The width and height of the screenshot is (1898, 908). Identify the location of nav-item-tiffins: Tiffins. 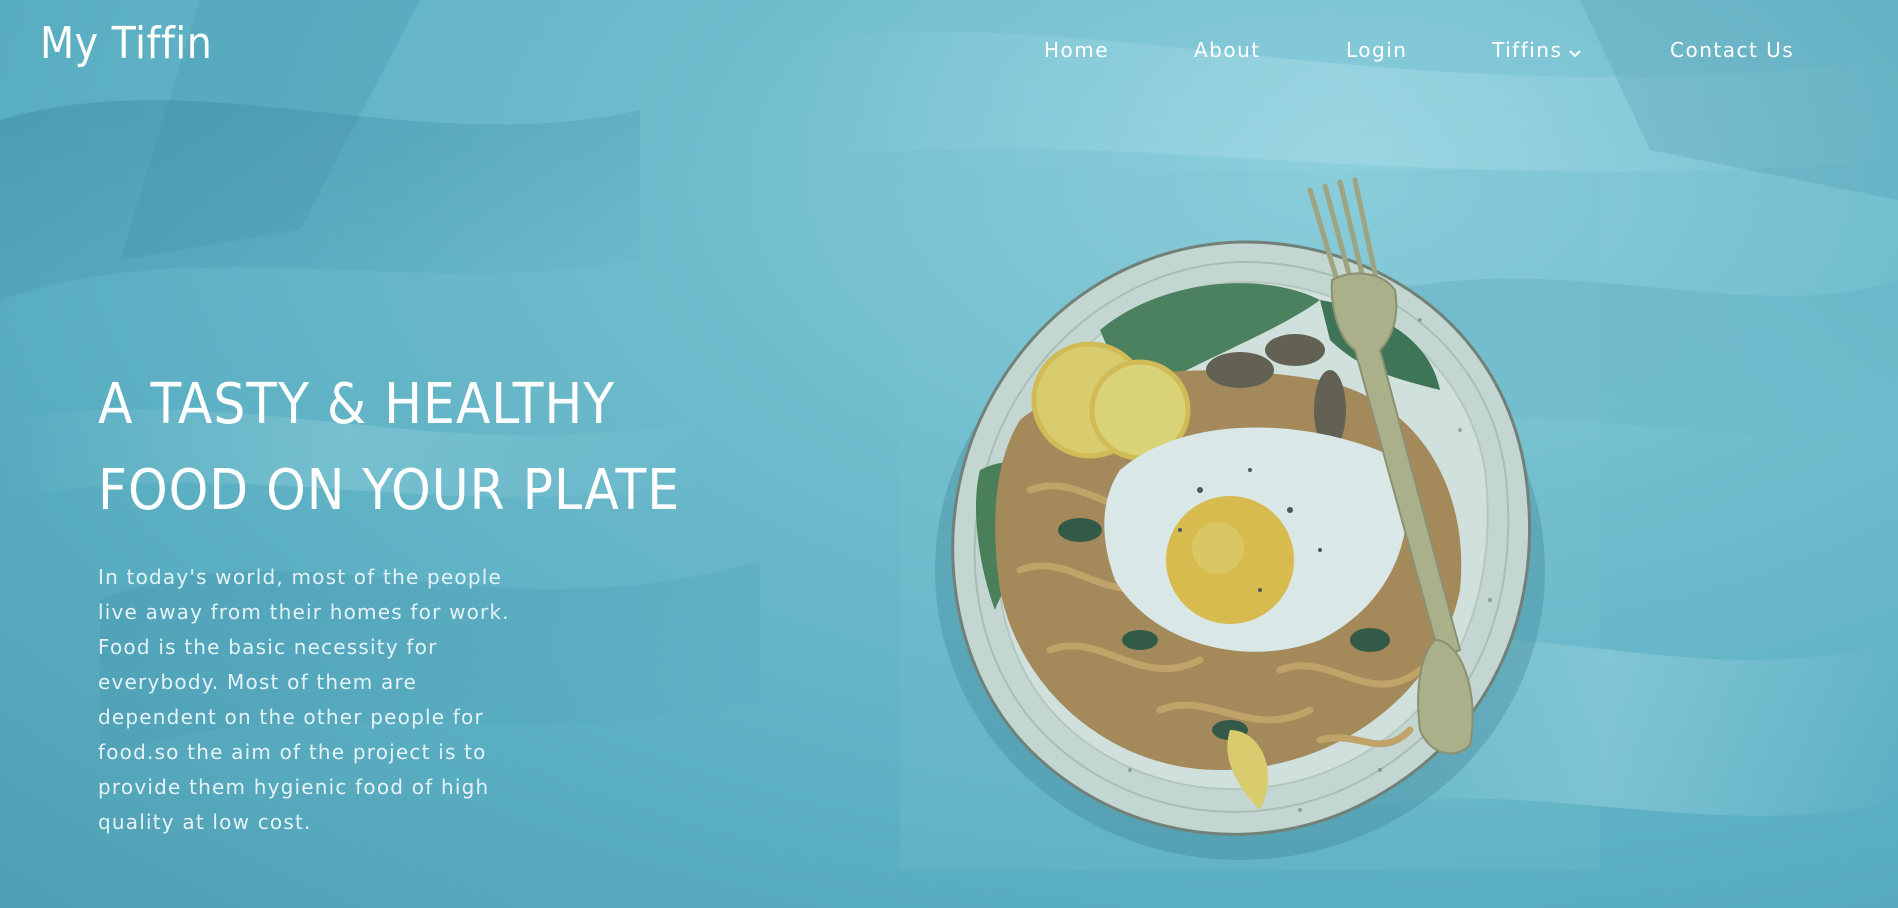
(1537, 51).